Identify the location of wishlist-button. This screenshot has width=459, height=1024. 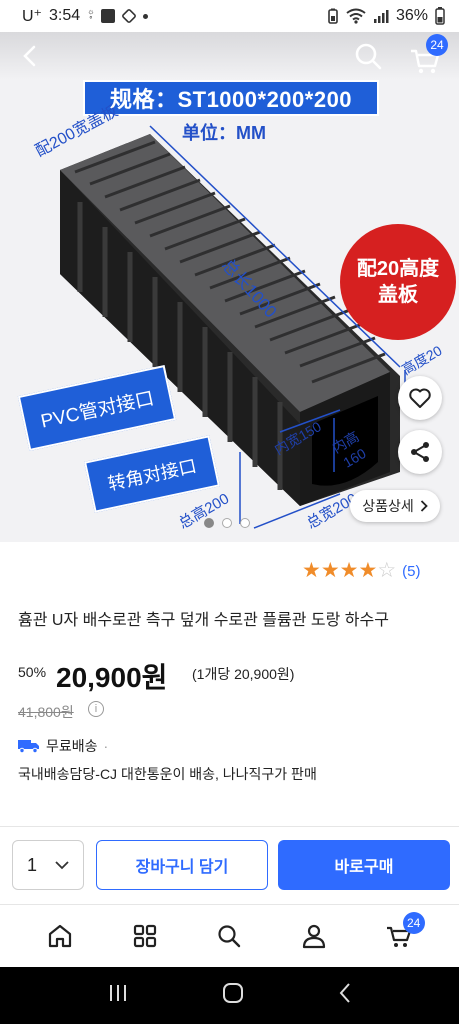
(420, 398).